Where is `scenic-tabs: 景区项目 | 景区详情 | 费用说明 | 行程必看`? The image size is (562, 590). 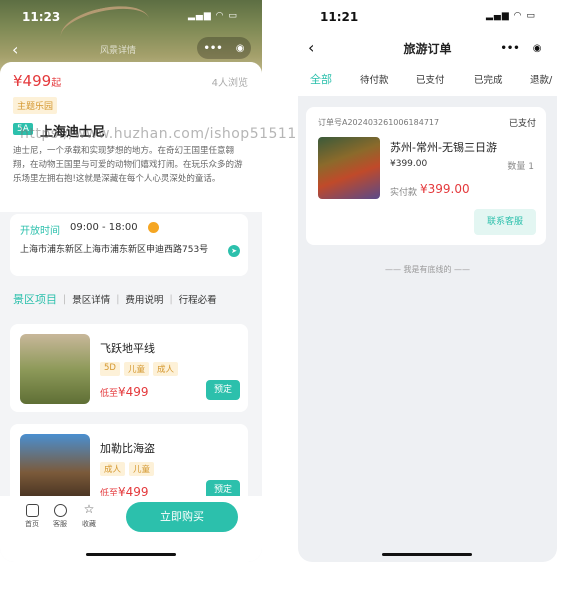 scenic-tabs: 景区项目 | 景区详情 | 费用说明 | 行程必看 is located at coordinates (115, 299).